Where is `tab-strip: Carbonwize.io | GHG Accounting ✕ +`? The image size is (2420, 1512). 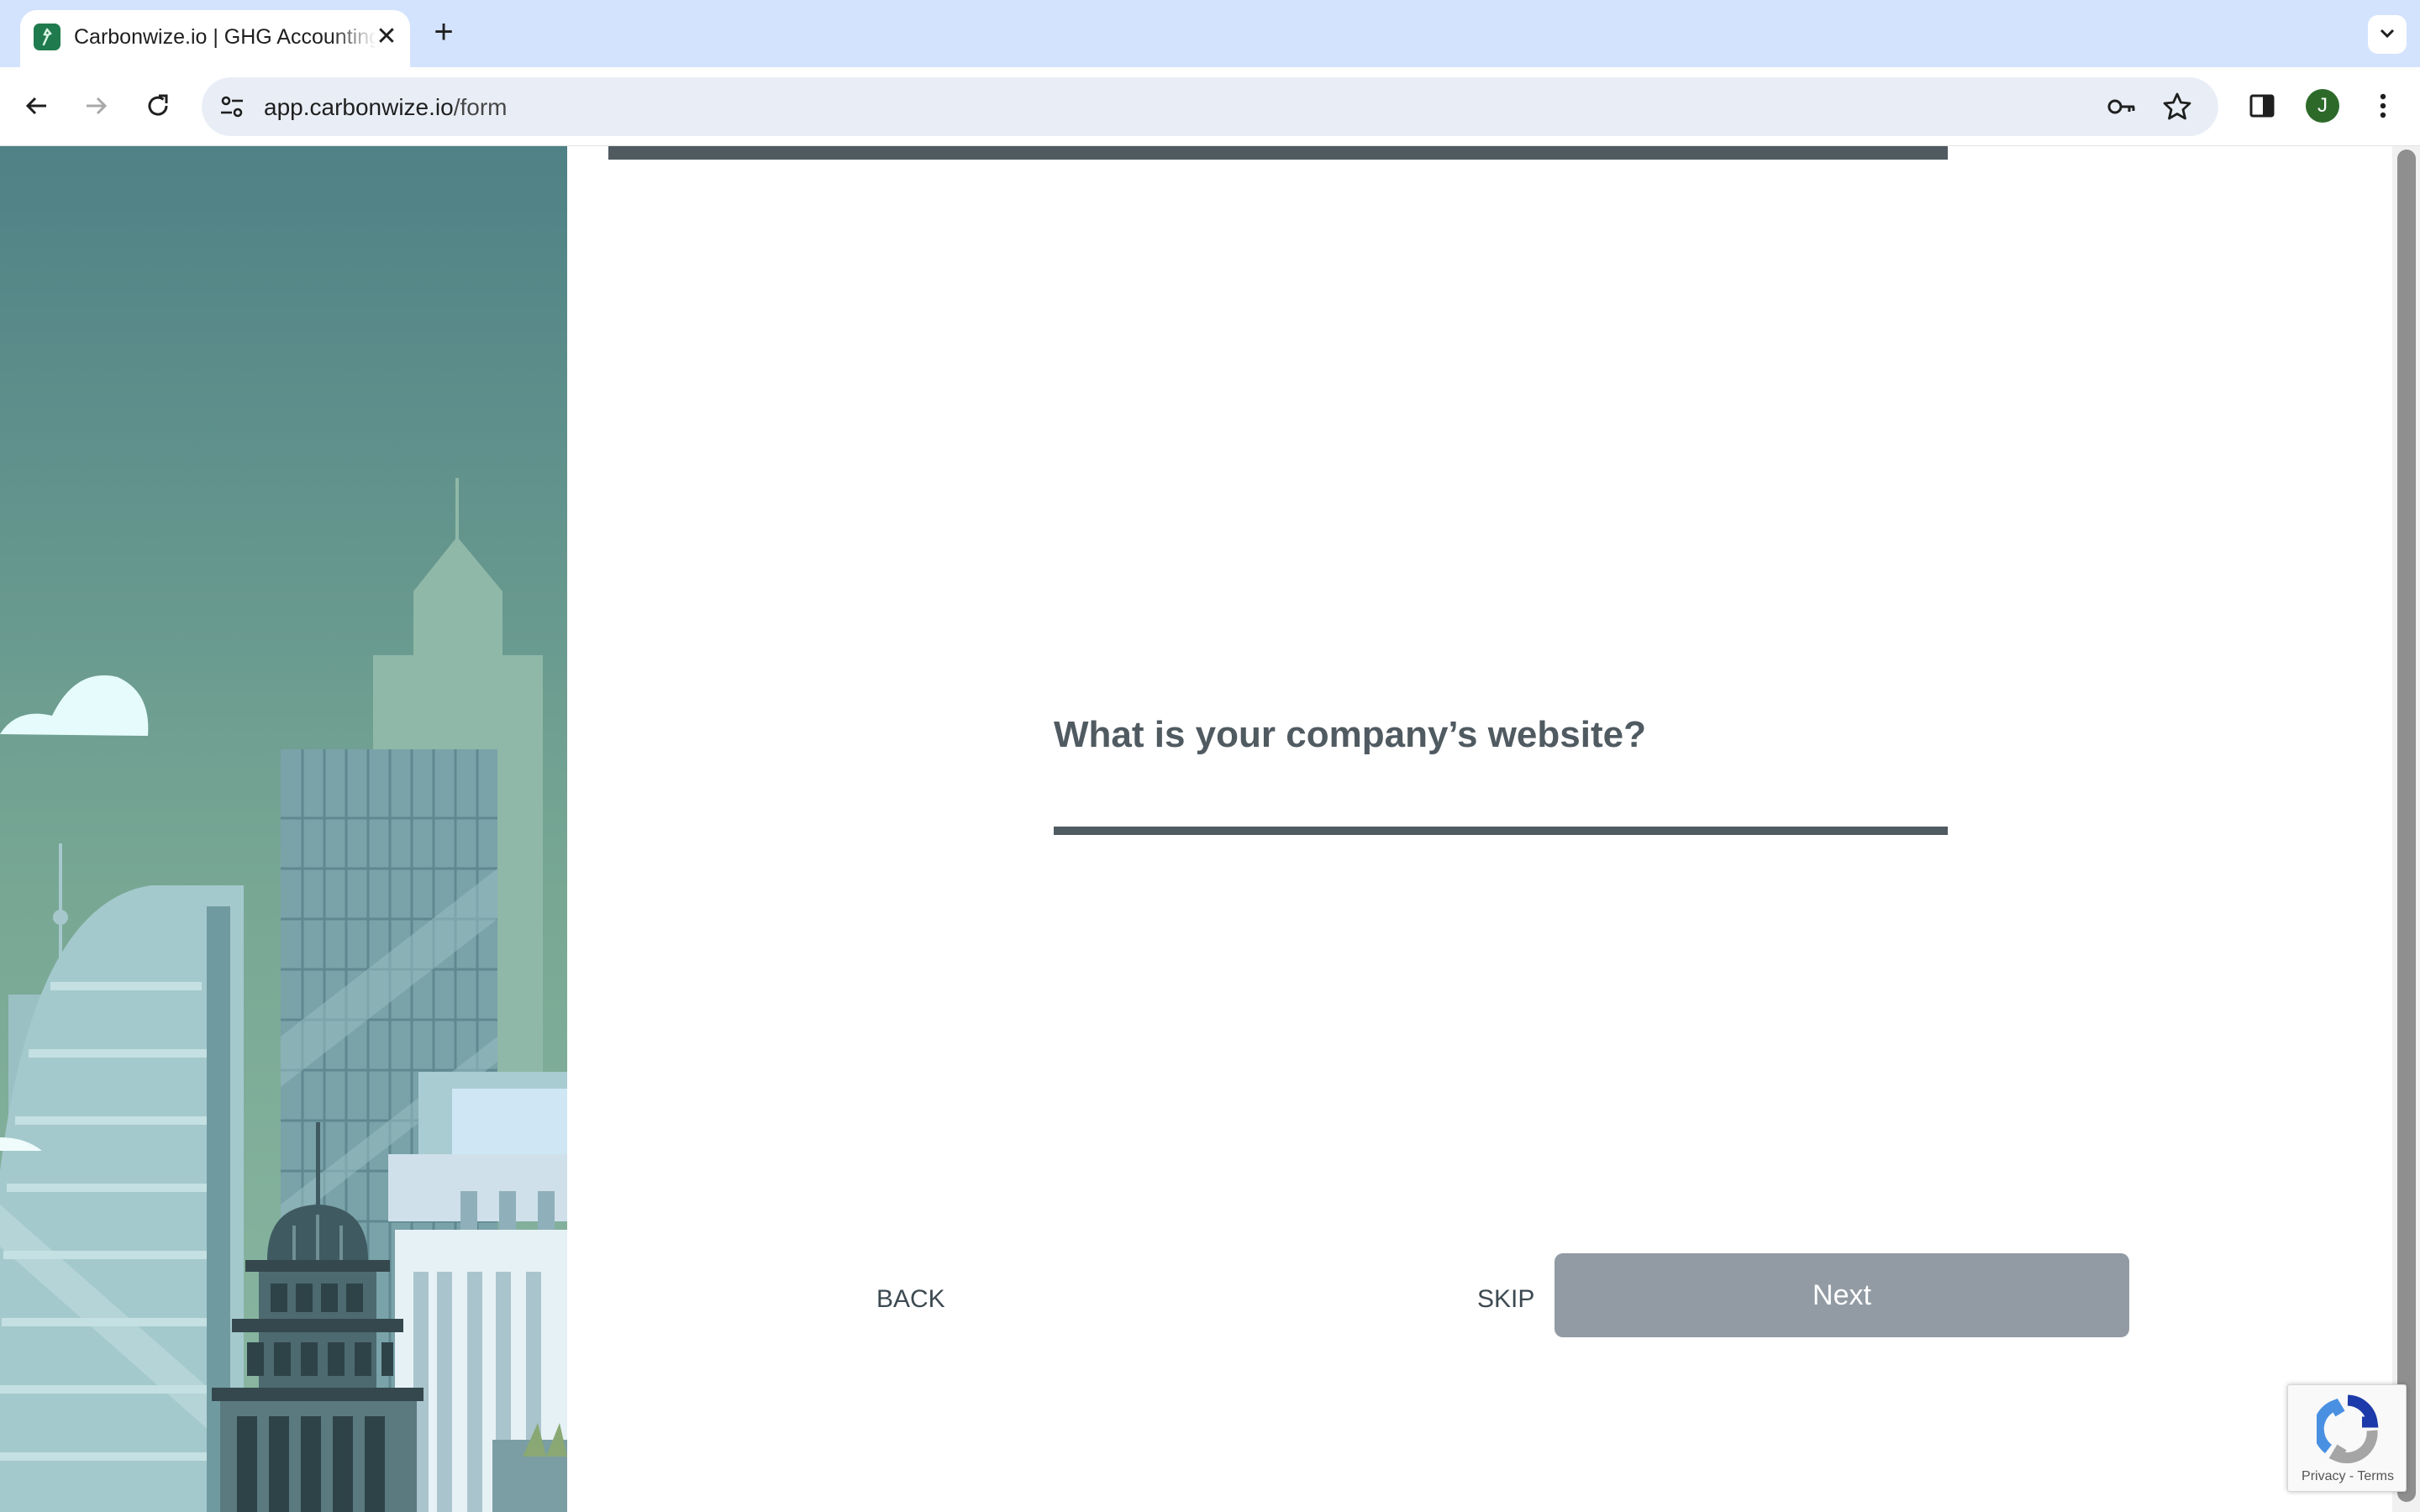 tab-strip: Carbonwize.io | GHG Accounting ✕ + is located at coordinates (1210, 33).